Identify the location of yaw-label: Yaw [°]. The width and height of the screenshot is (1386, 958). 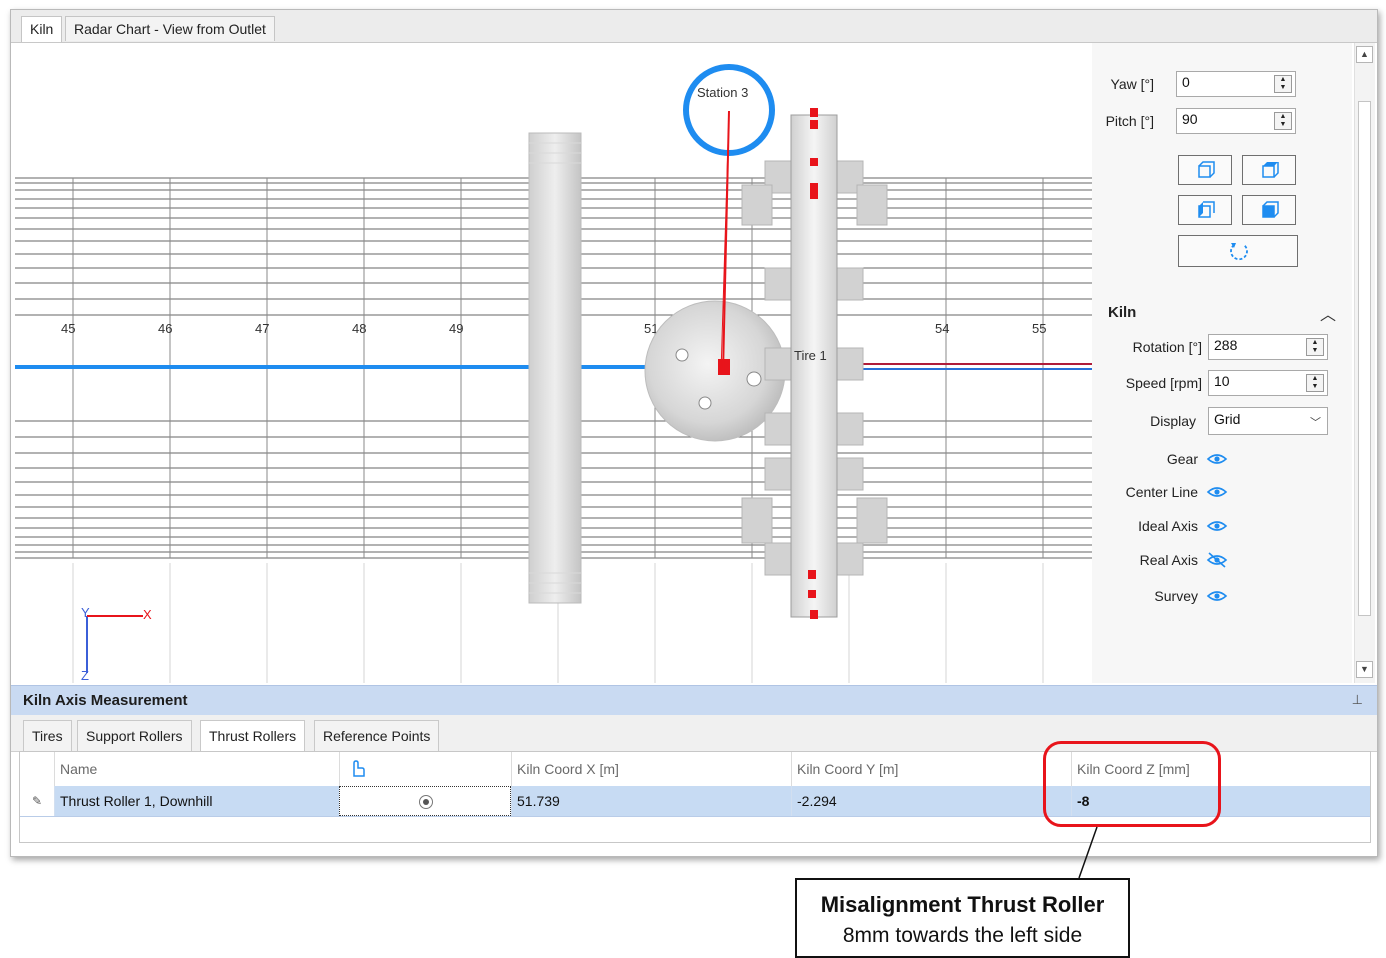
(1132, 84).